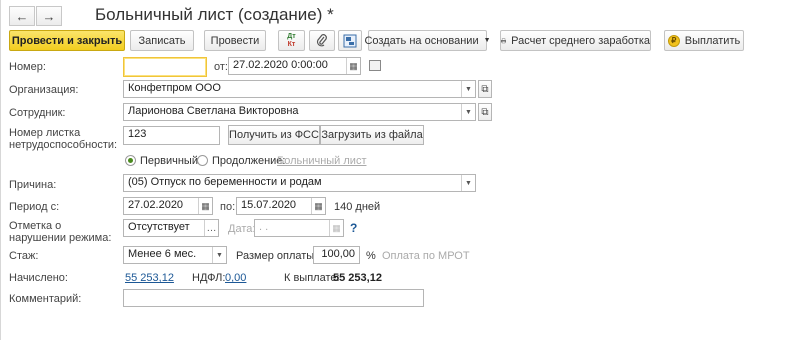  I want to click on accrued-link: 55 253,12, so click(149, 278).